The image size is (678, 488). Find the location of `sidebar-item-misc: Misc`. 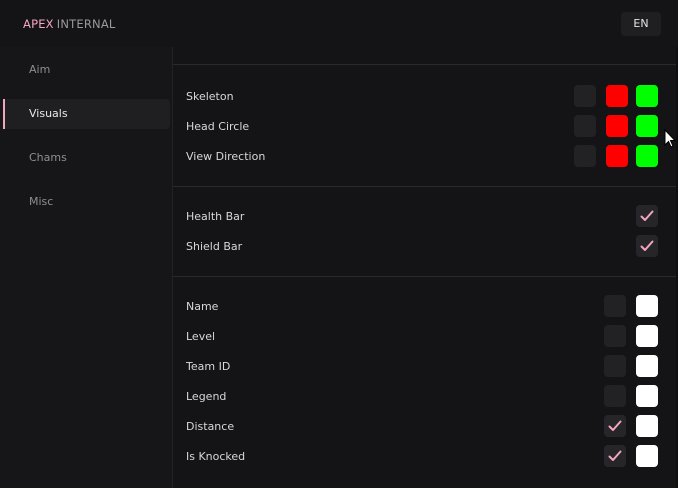

sidebar-item-misc: Misc is located at coordinates (86, 202).